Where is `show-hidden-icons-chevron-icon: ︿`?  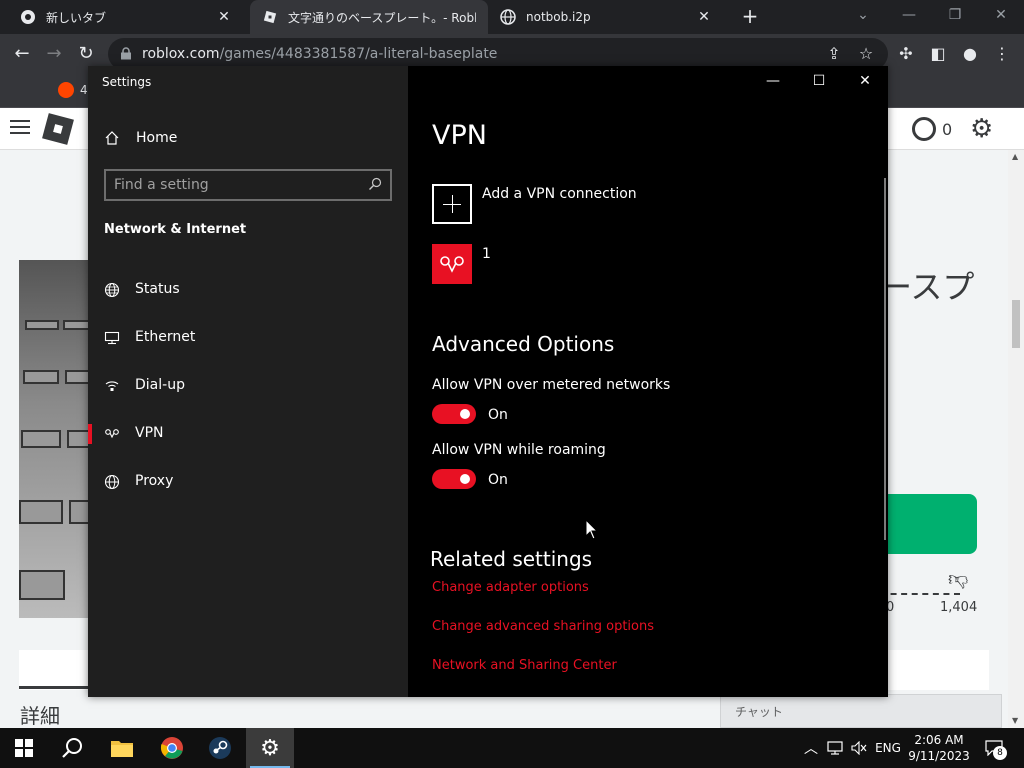
show-hidden-icons-chevron-icon: ︿ is located at coordinates (811, 748).